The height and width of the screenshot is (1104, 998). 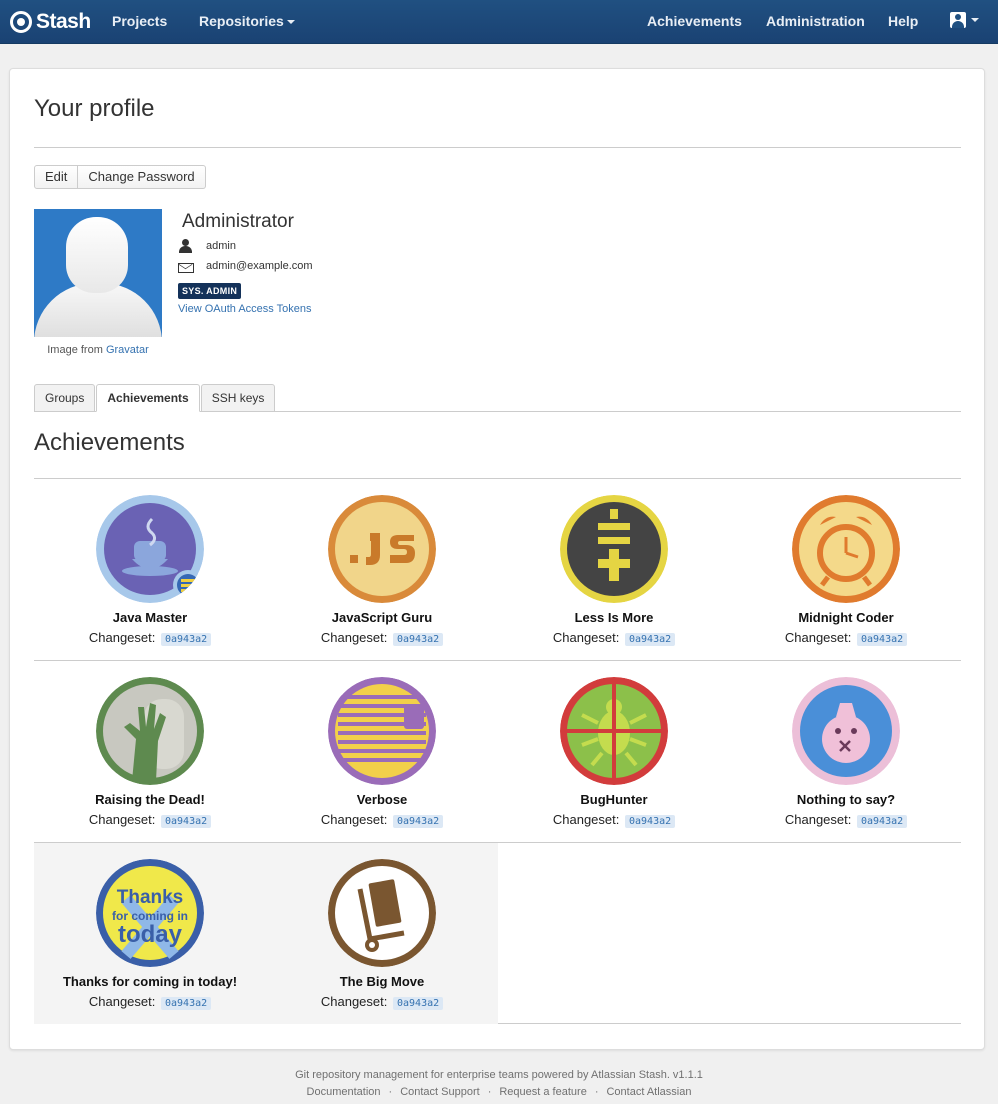 I want to click on nav-repositories: Repositories, so click(x=247, y=21).